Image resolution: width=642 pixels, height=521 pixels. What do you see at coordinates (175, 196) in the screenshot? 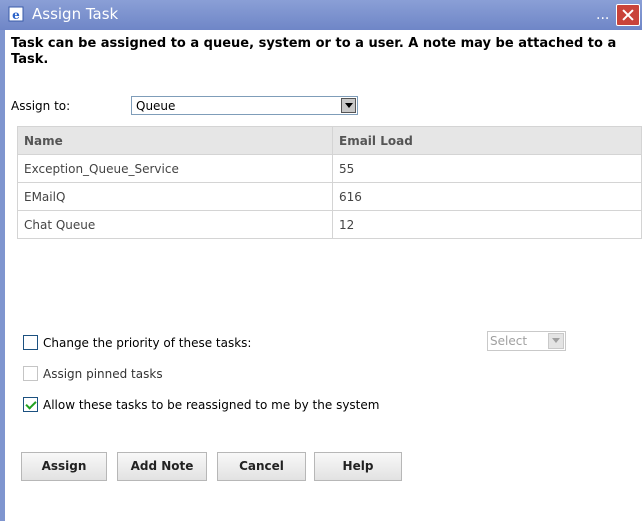
I see `cell-name: EMailQ` at bounding box center [175, 196].